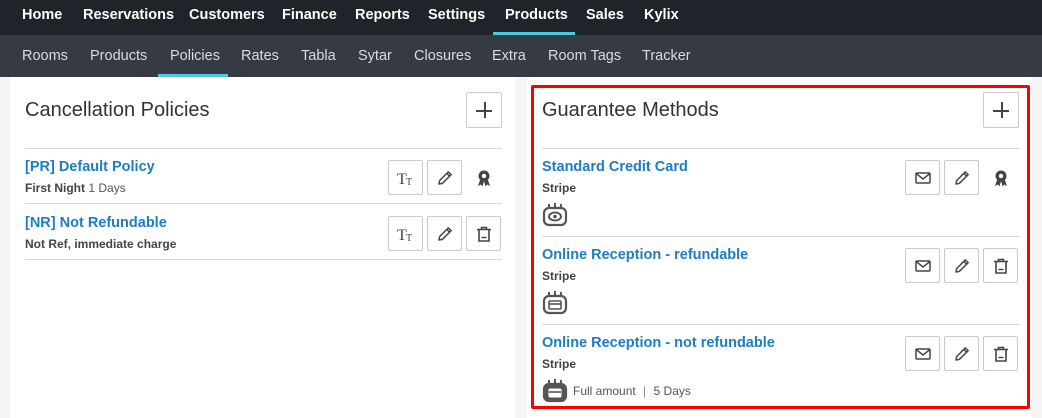 The width and height of the screenshot is (1042, 418). Describe the element at coordinates (605, 17) in the screenshot. I see `nav-sales: Sales` at that location.